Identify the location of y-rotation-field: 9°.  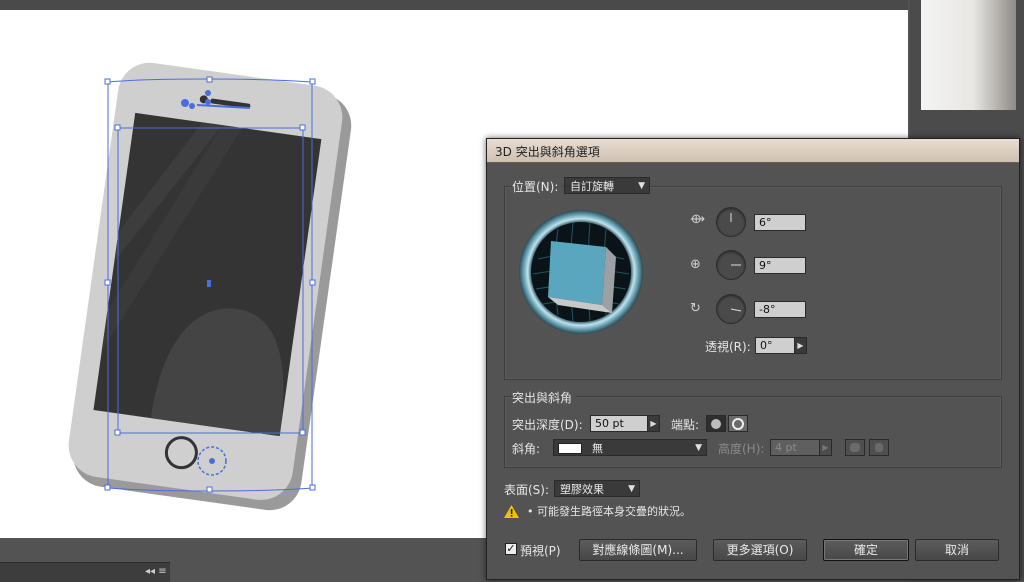
(780, 265).